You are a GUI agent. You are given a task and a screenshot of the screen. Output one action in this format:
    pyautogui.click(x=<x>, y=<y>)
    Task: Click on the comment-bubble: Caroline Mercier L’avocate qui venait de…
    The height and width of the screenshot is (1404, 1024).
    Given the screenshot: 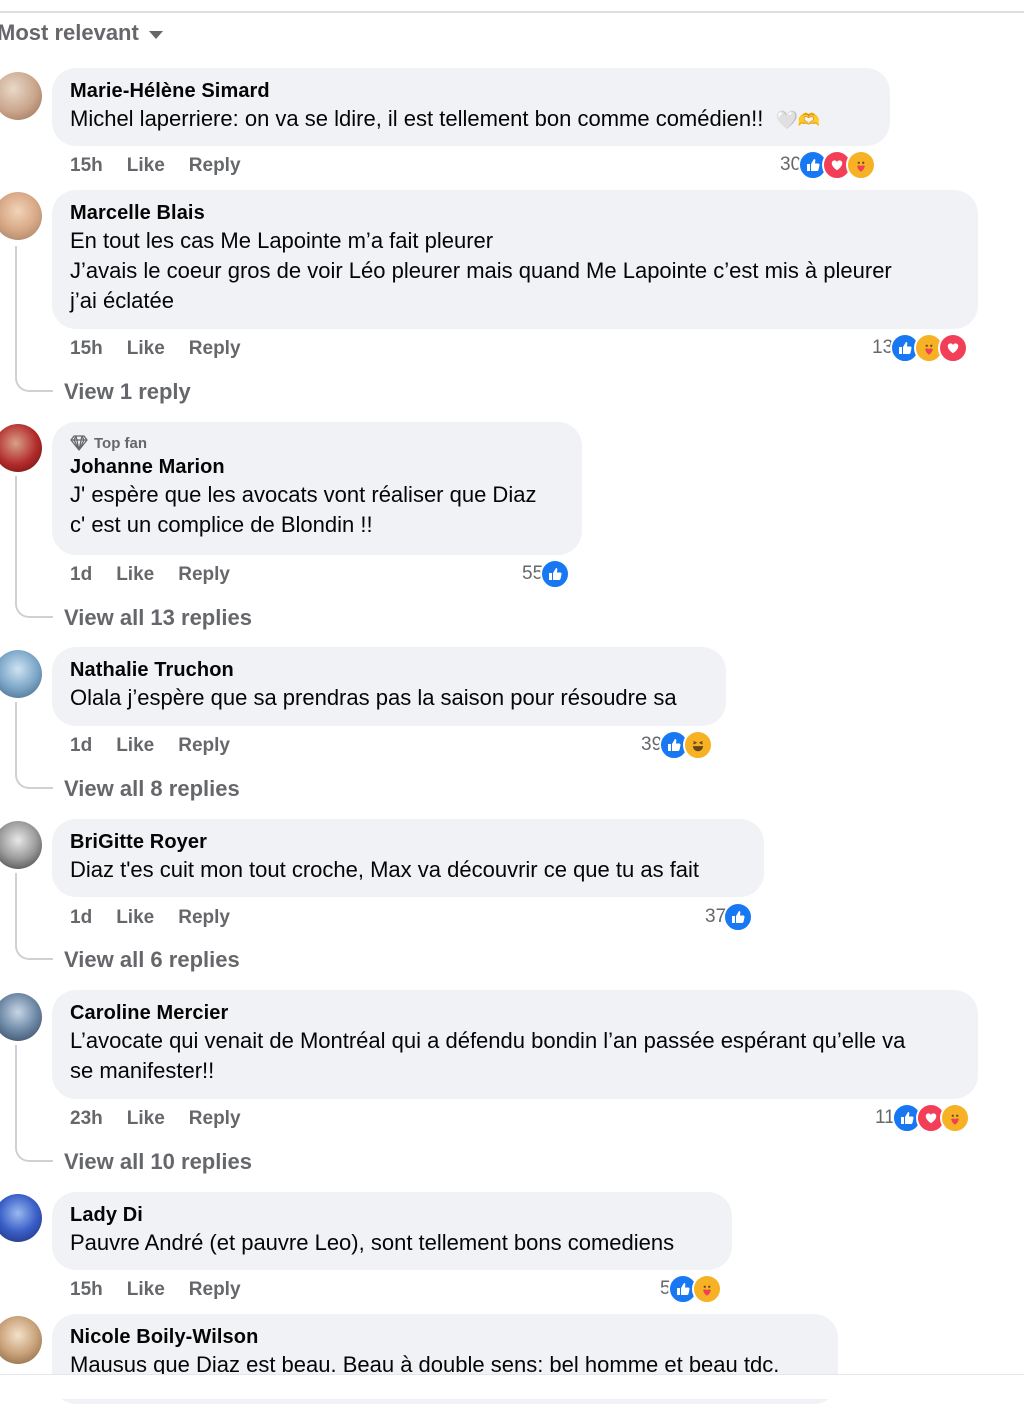 What is the action you would take?
    pyautogui.click(x=515, y=1044)
    